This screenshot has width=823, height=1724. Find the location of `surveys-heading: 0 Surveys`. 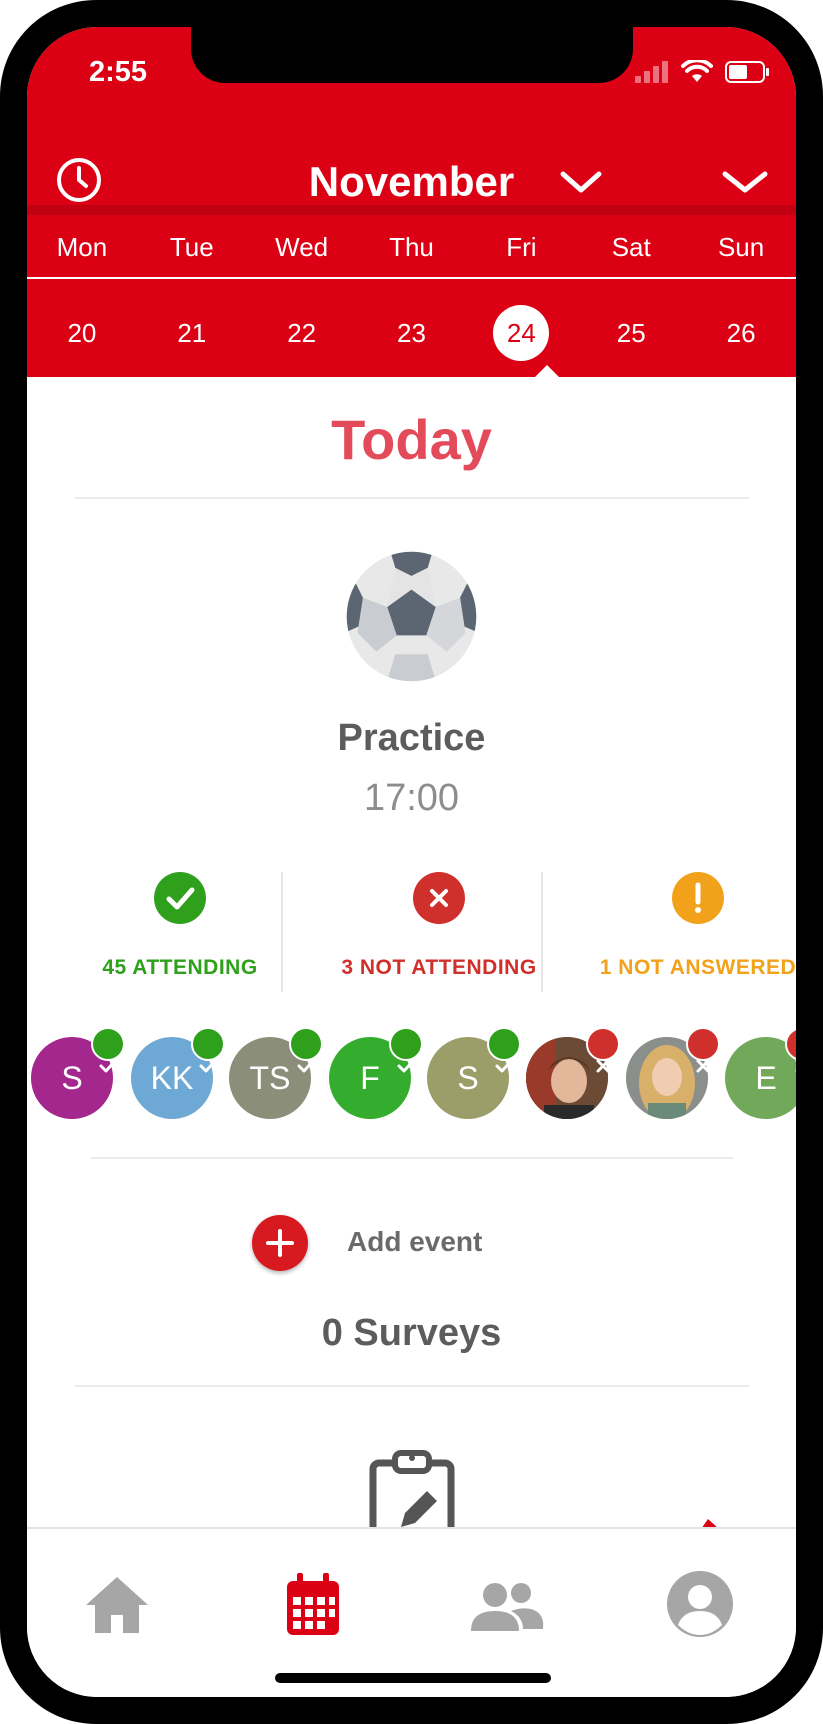

surveys-heading: 0 Surveys is located at coordinates (411, 1333).